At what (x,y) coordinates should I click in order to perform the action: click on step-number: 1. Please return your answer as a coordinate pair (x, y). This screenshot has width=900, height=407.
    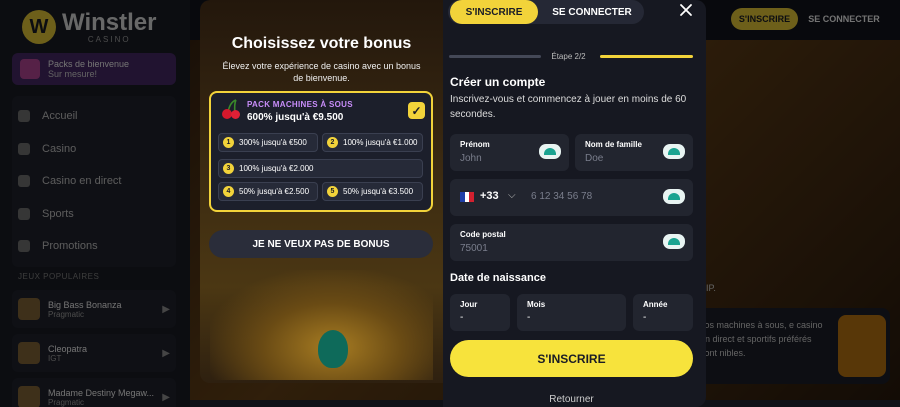
    Looking at the image, I should click on (228, 142).